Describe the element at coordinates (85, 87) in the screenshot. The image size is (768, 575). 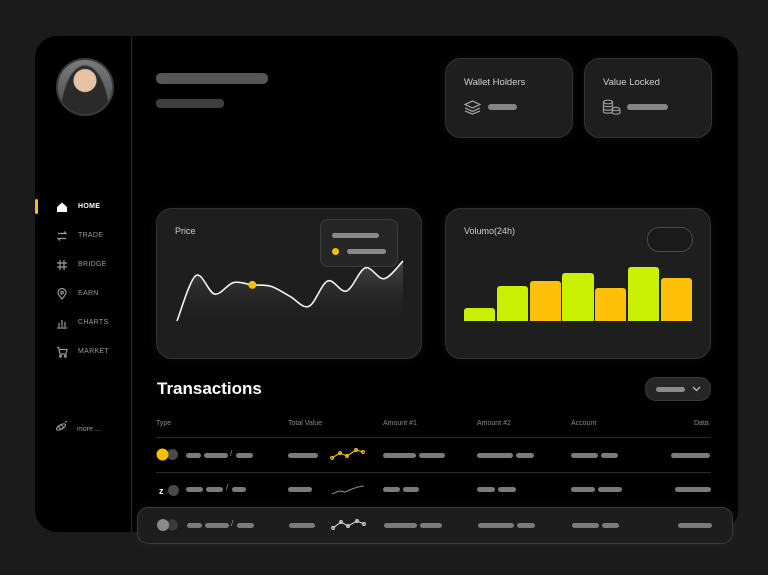
I see `avatar` at that location.